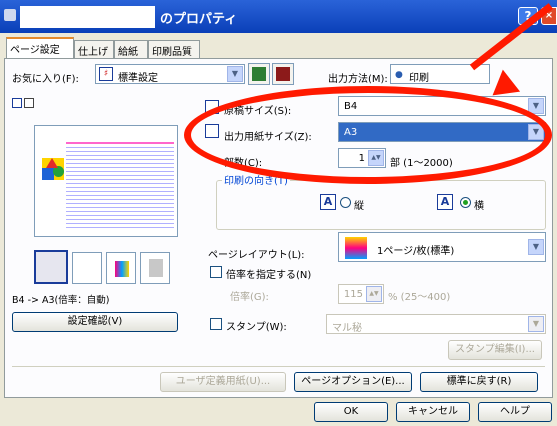  Describe the element at coordinates (269, 275) in the screenshot. I see `zoom-check-label: 倍率を指定する(N)` at that location.